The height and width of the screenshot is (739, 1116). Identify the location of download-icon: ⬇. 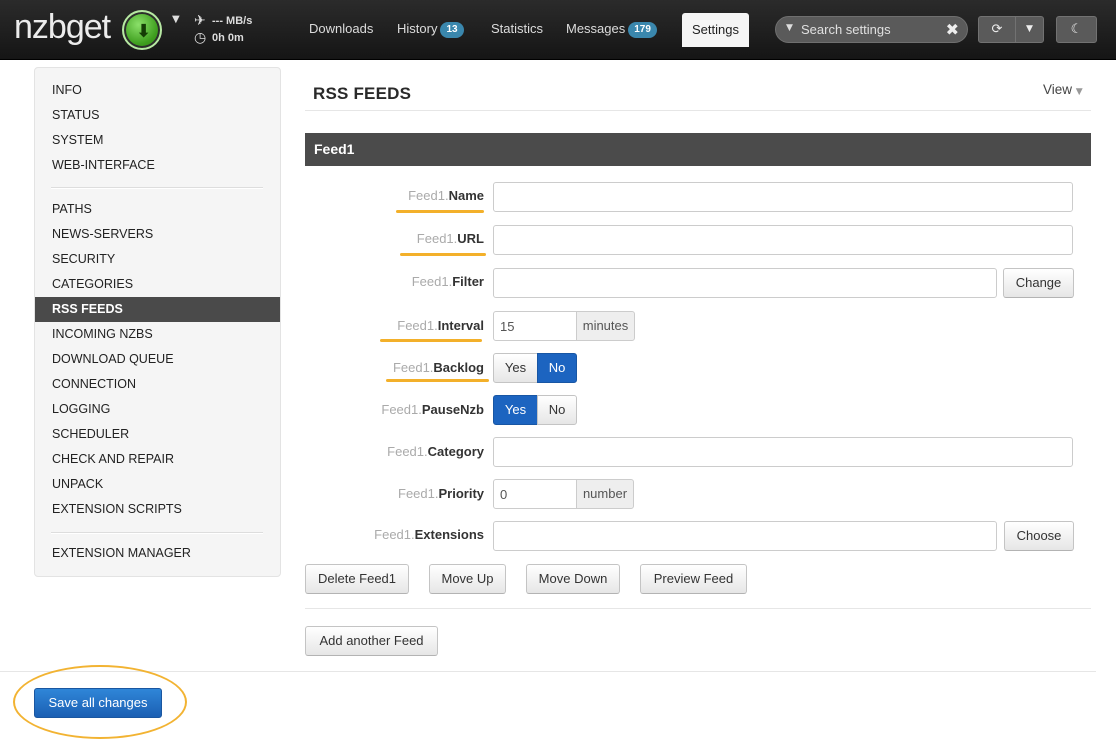
(144, 31).